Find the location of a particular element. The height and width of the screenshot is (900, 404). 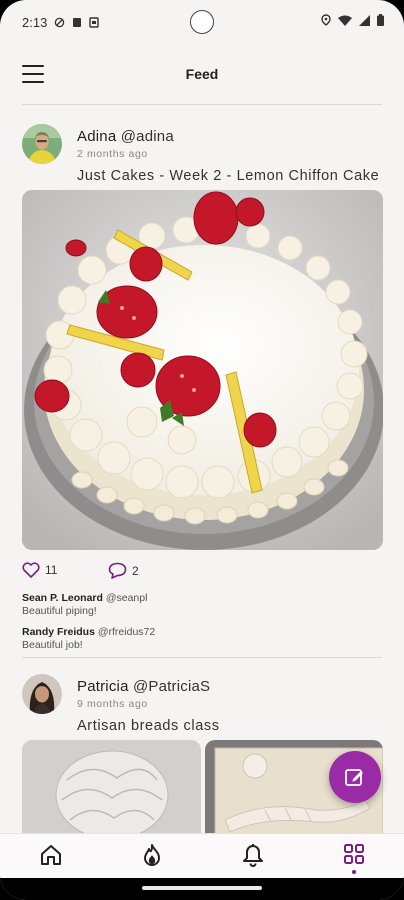

comment-author: Randy Freidus @rfreidus72 is located at coordinates (88, 632).